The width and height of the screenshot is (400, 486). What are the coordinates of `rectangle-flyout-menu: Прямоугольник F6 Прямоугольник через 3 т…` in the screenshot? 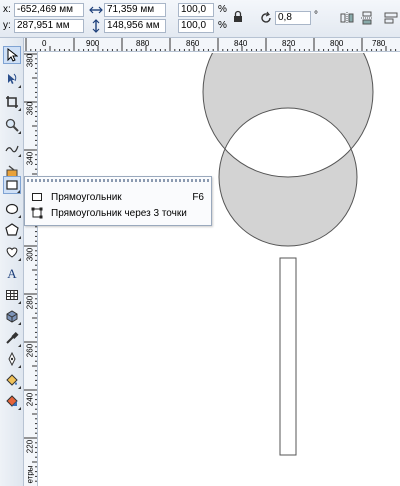 It's located at (118, 201).